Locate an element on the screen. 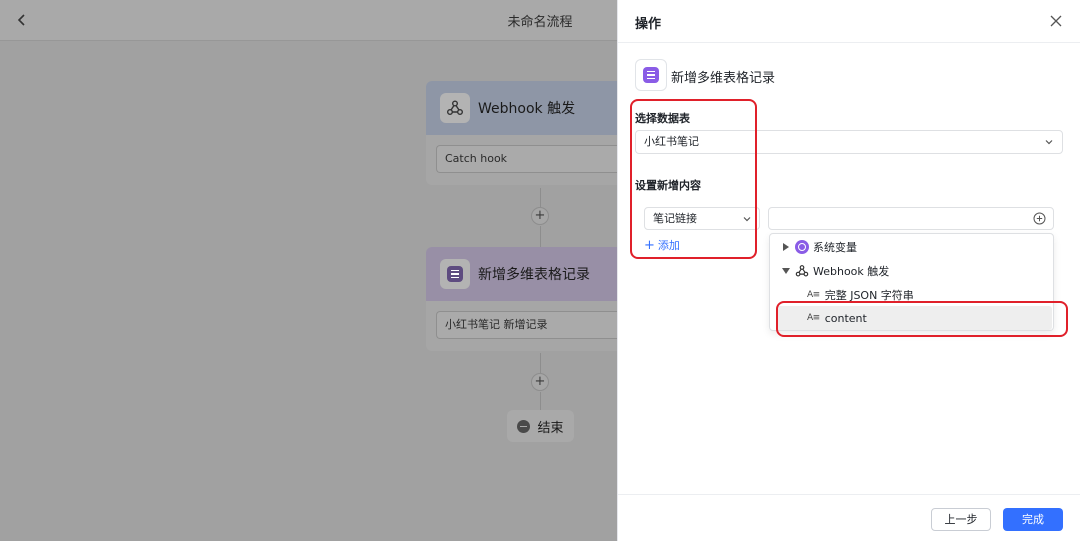  node-body: Catch hook is located at coordinates (521, 160).